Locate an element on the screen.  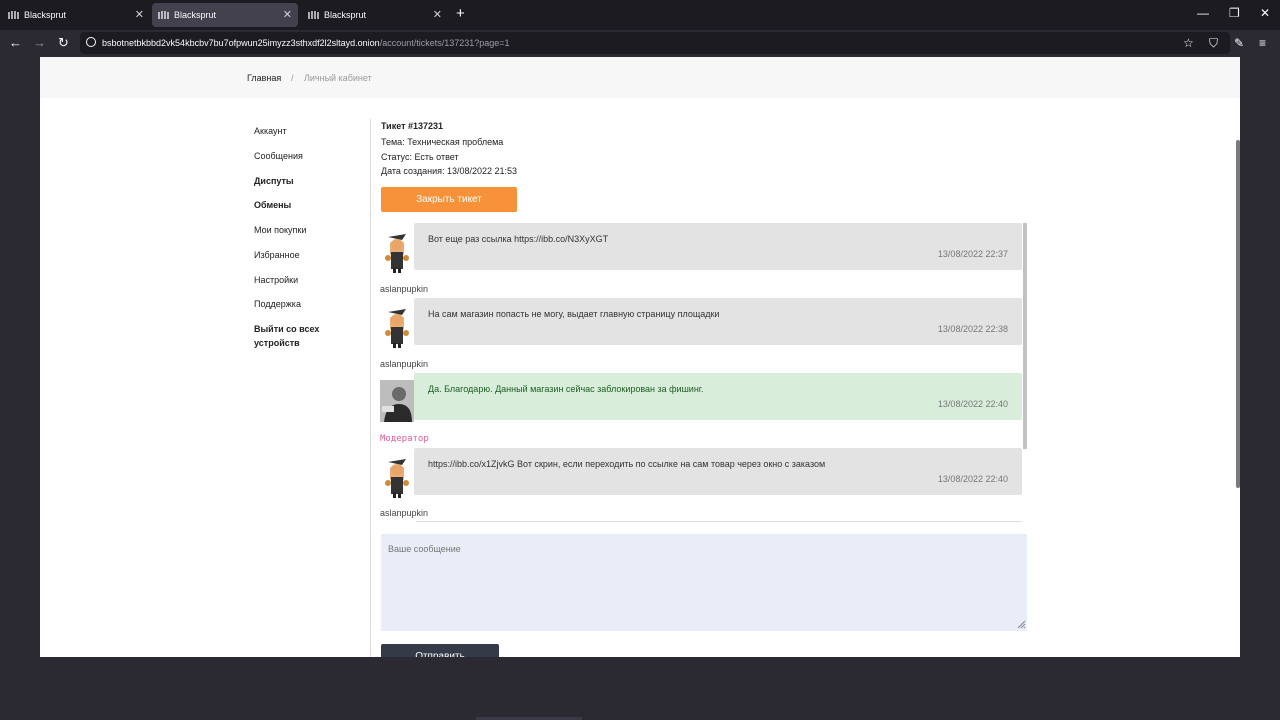
ticket-status: Статус: Есть ответ is located at coordinates (420, 157).